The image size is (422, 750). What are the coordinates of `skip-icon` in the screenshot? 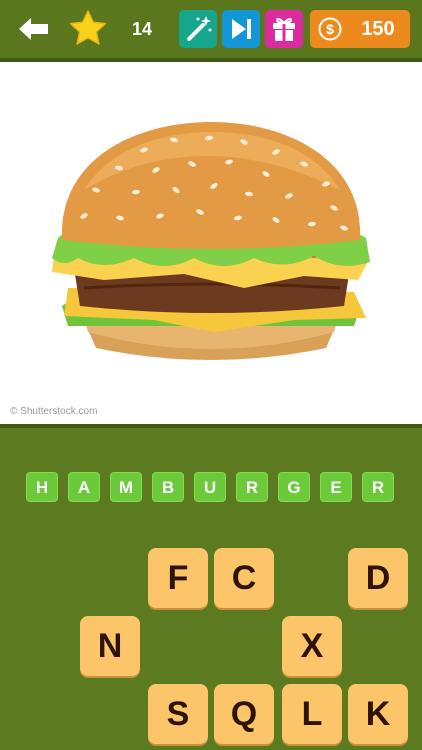 It's located at (241, 29).